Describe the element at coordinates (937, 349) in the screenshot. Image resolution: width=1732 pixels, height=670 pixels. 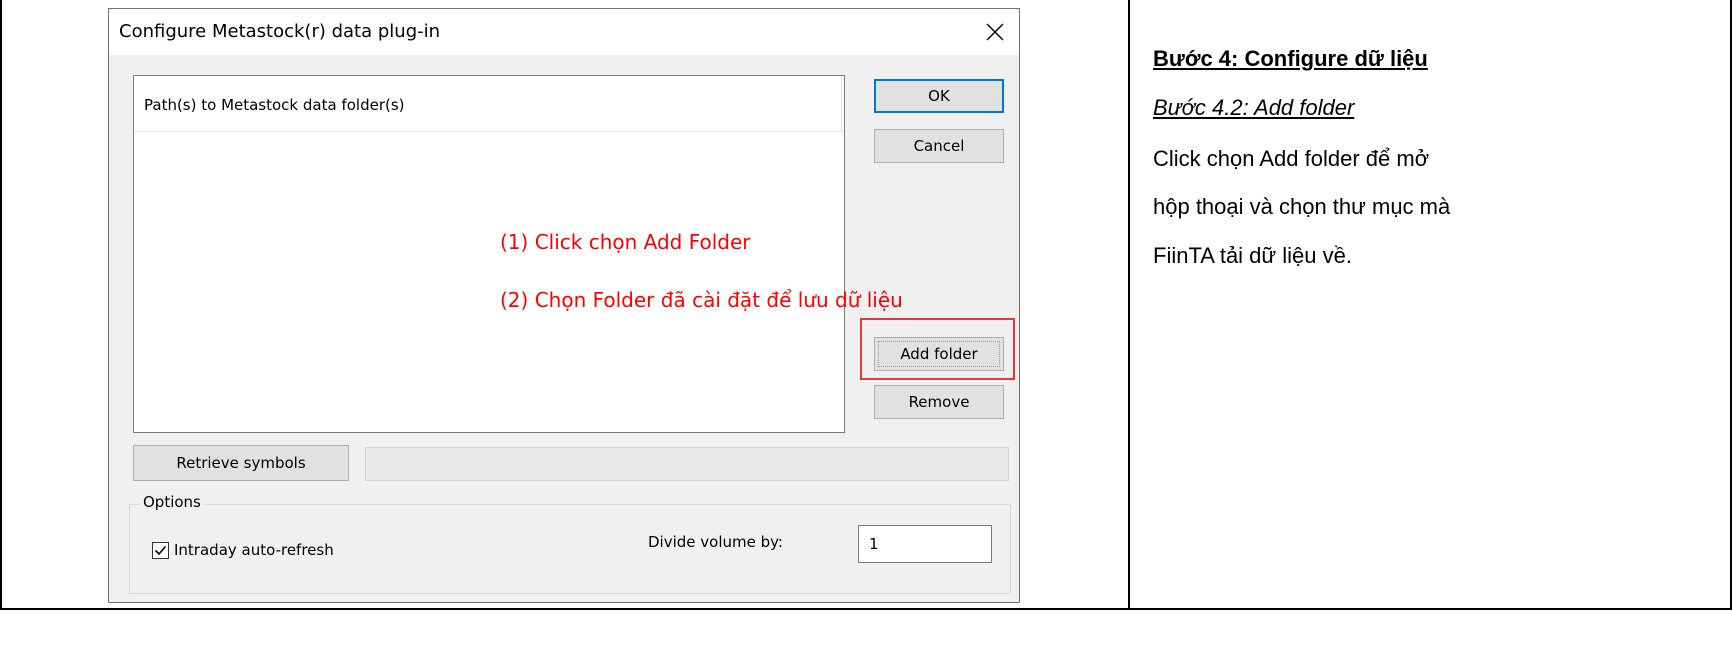
I see `add-folder-highlight` at that location.